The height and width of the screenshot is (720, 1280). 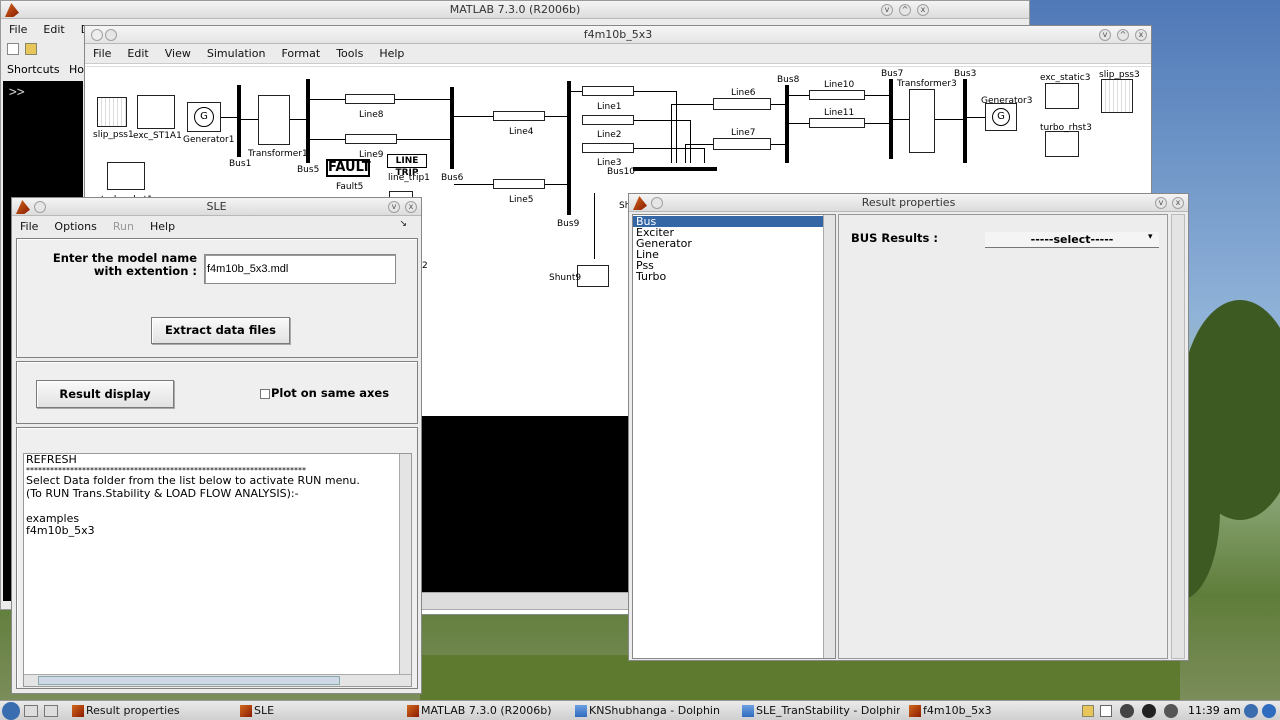 I want to click on turbo-rhst1-block, so click(x=126, y=176).